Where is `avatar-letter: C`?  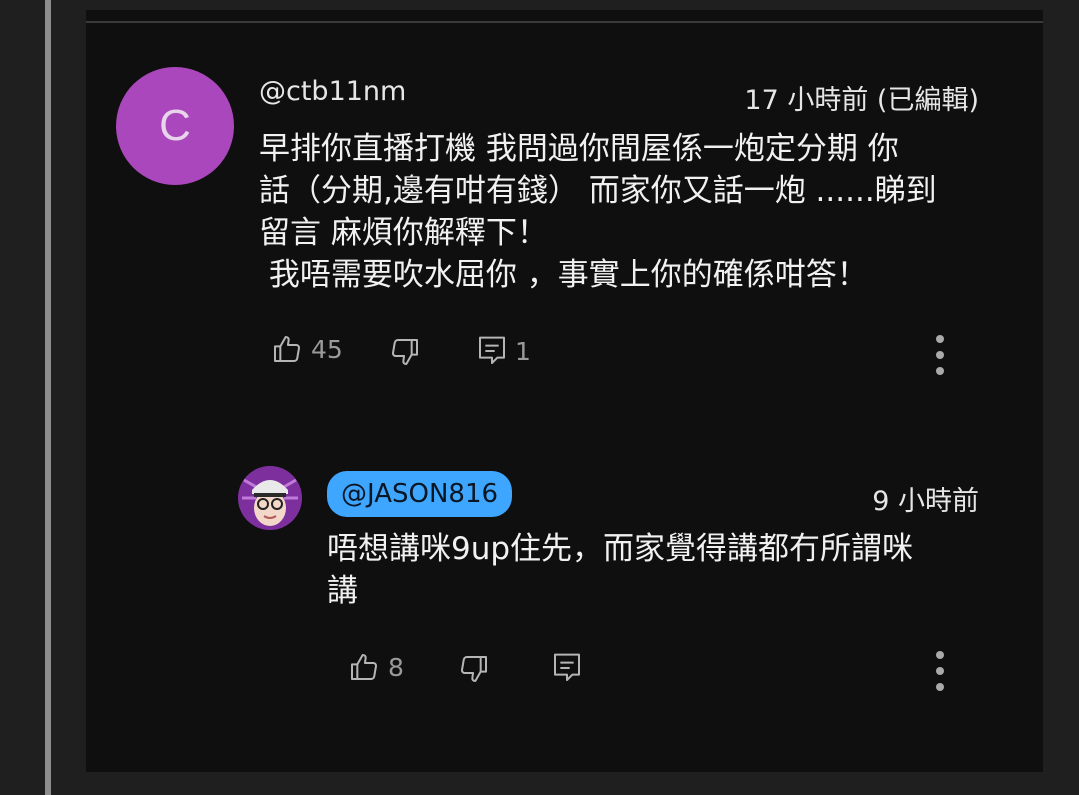 avatar-letter: C is located at coordinates (175, 125).